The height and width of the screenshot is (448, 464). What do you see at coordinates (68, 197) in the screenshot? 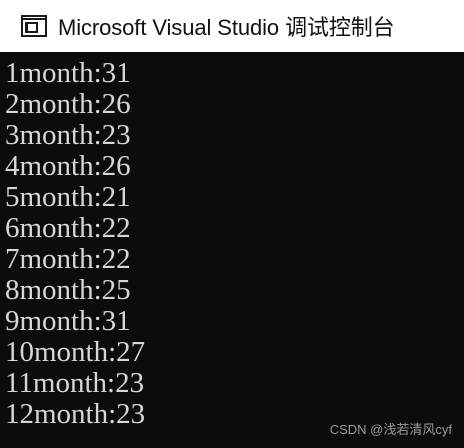
I see `console-line: 5month:21` at bounding box center [68, 197].